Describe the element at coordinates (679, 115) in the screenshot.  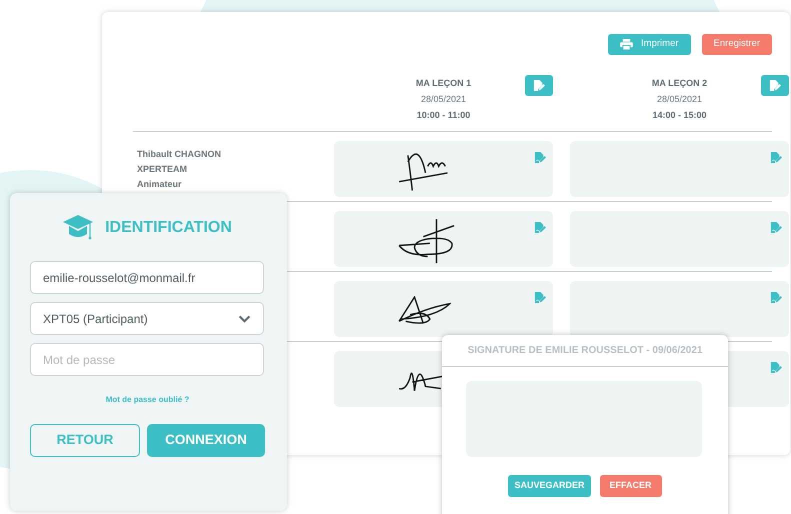
I see `lesson-time: 14:00 - 15:00` at that location.